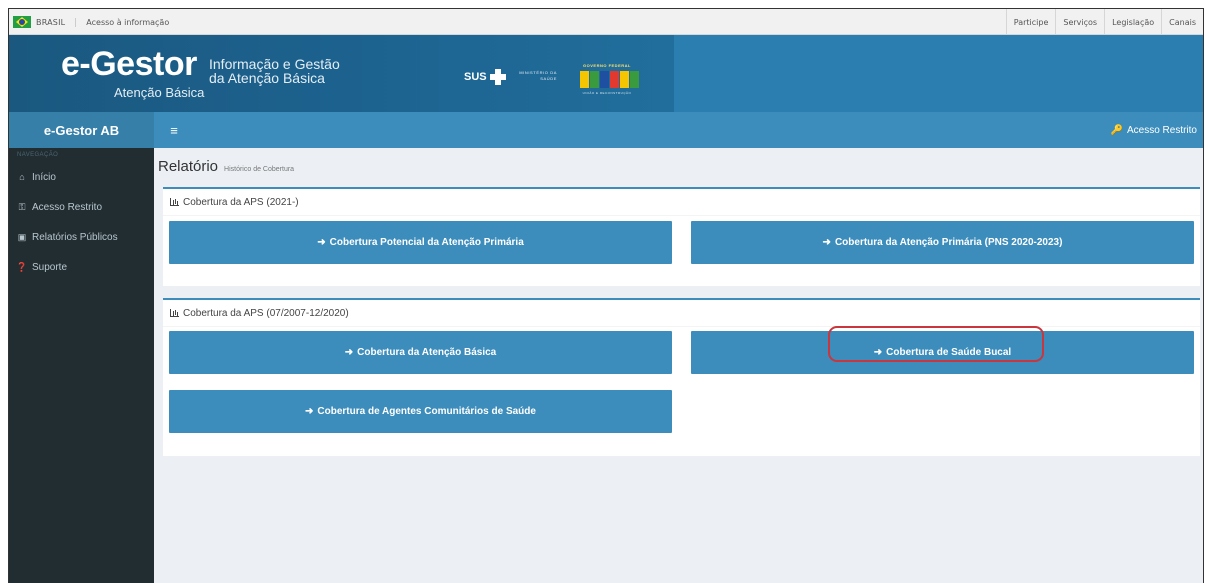  I want to click on sidebar-item-label: Suporte, so click(50, 267).